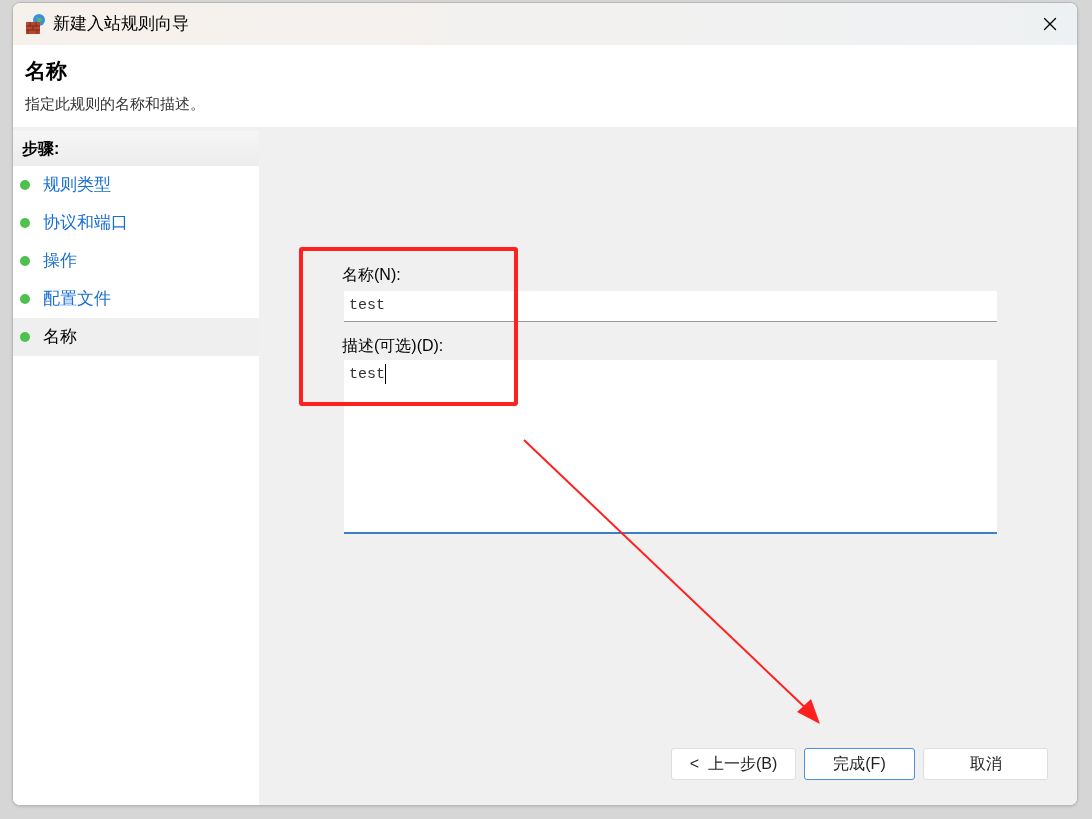 The width and height of the screenshot is (1092, 819). I want to click on page-subtitle: 指定此规则的名称和描述。, so click(115, 103).